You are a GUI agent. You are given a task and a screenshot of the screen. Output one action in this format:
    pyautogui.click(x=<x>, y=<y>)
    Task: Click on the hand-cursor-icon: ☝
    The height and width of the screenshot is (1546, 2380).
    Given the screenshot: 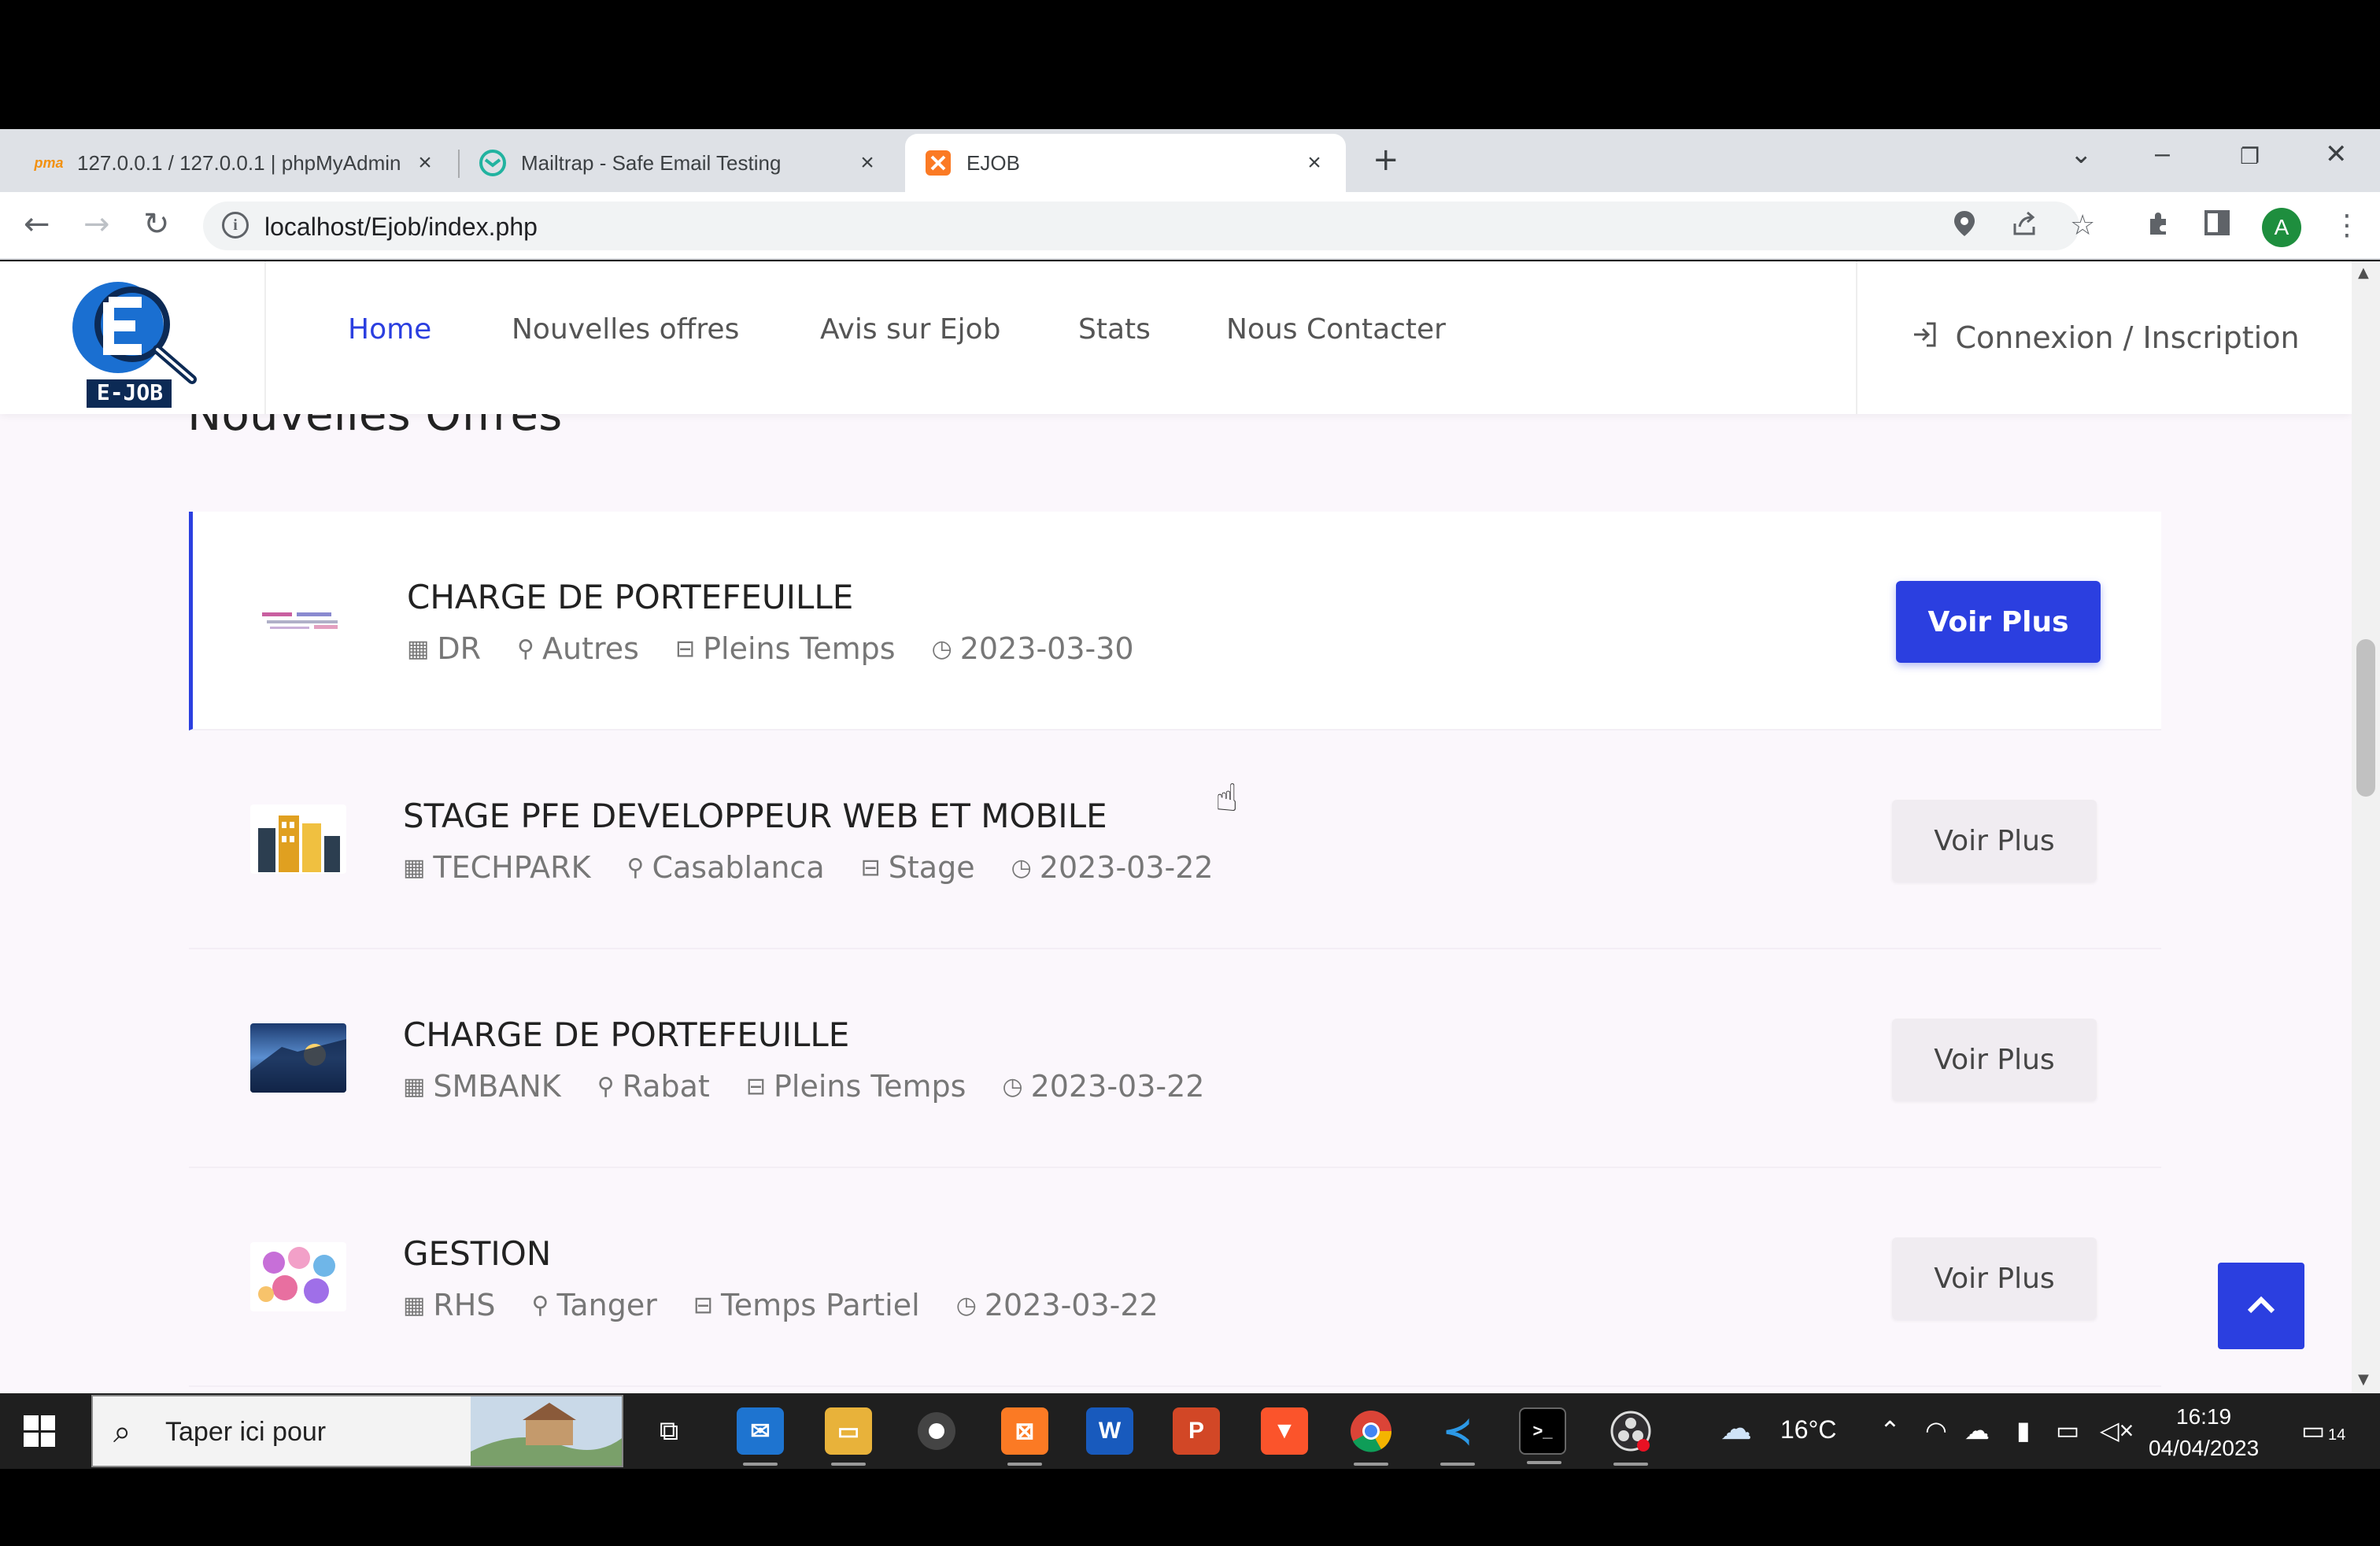 What is the action you would take?
    pyautogui.click(x=1227, y=798)
    